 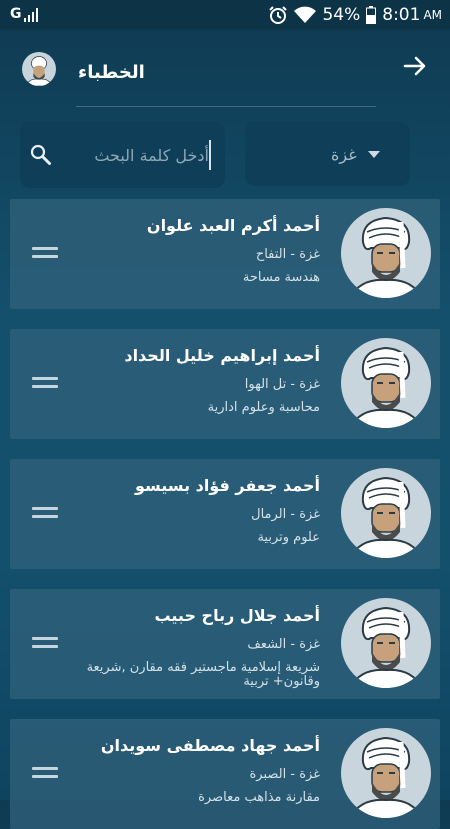 I want to click on preacher-location: غزة - الصبرة, so click(x=285, y=774).